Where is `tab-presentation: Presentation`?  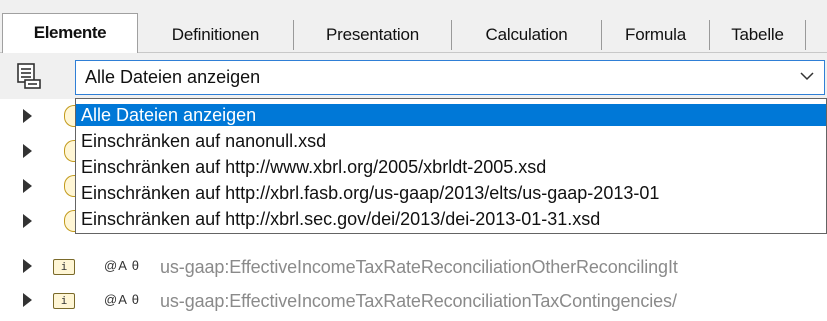
tab-presentation: Presentation is located at coordinates (373, 35).